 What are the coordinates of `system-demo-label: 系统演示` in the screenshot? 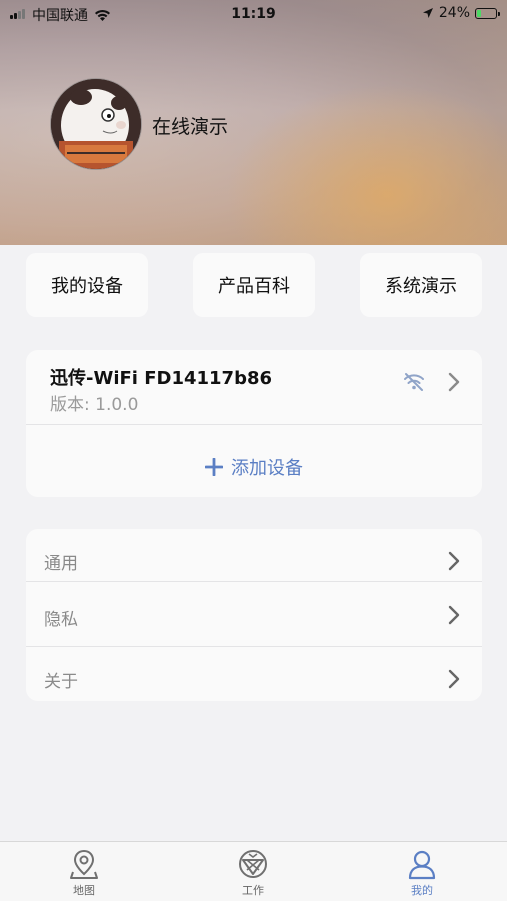 It's located at (421, 286).